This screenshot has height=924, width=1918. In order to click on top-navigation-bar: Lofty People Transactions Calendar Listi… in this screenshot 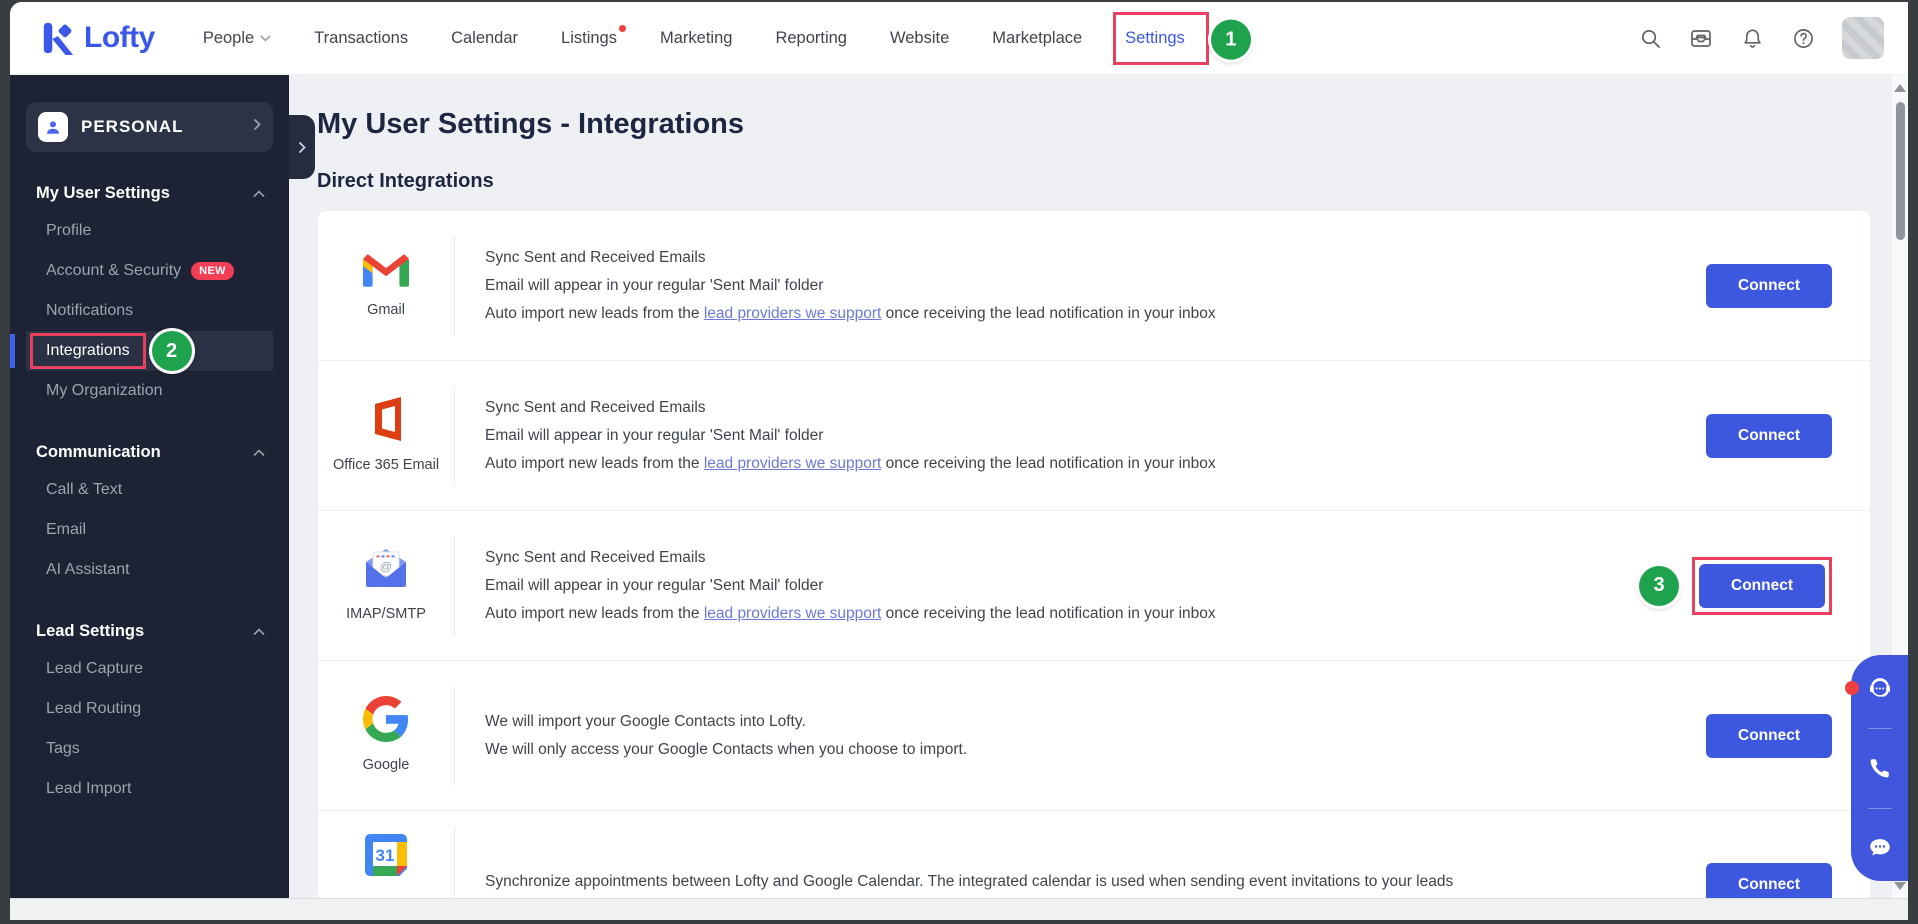, I will do `click(959, 38)`.